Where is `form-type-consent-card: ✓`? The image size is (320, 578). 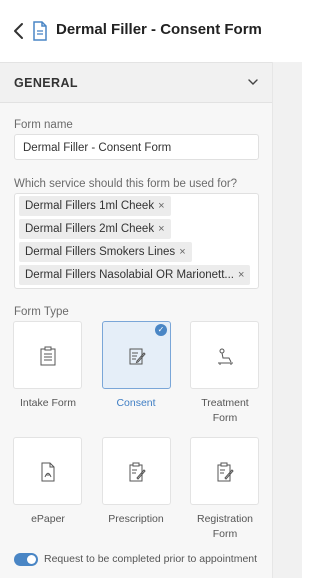 form-type-consent-card: ✓ is located at coordinates (136, 355).